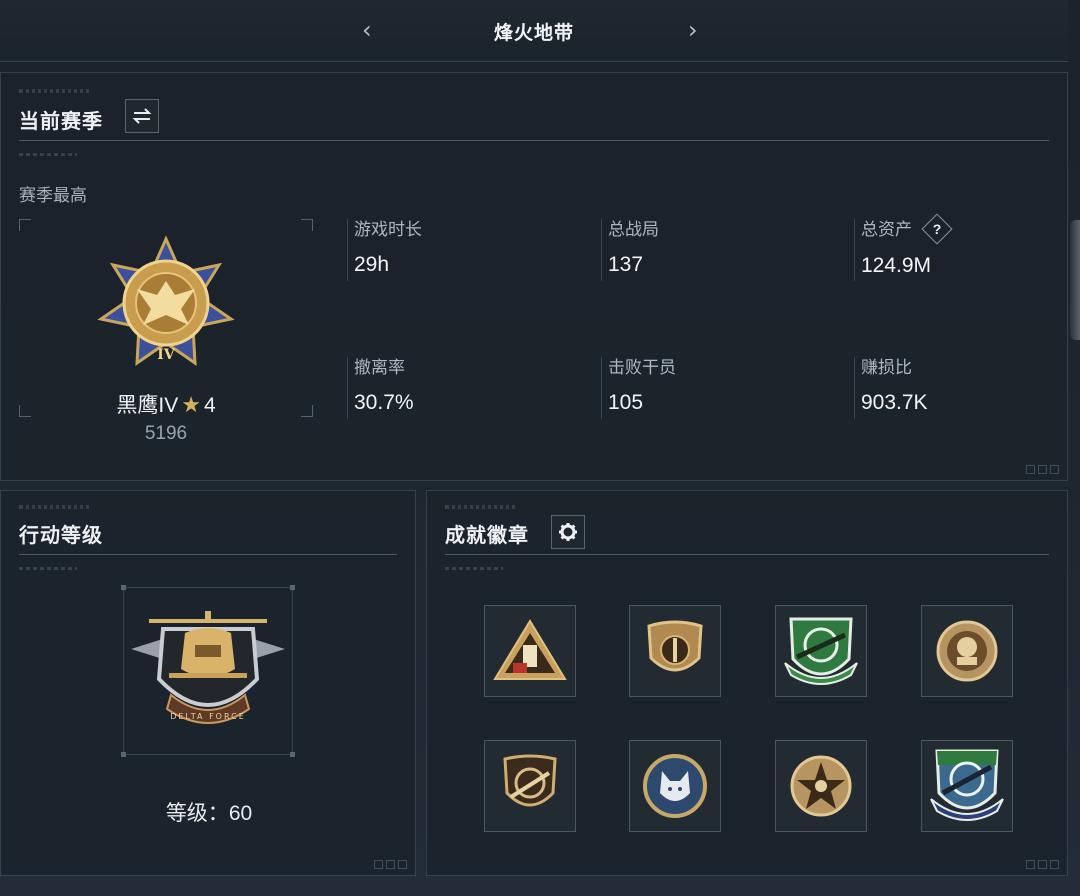 Image resolution: width=1080 pixels, height=896 pixels. I want to click on swap-icon, so click(142, 116).